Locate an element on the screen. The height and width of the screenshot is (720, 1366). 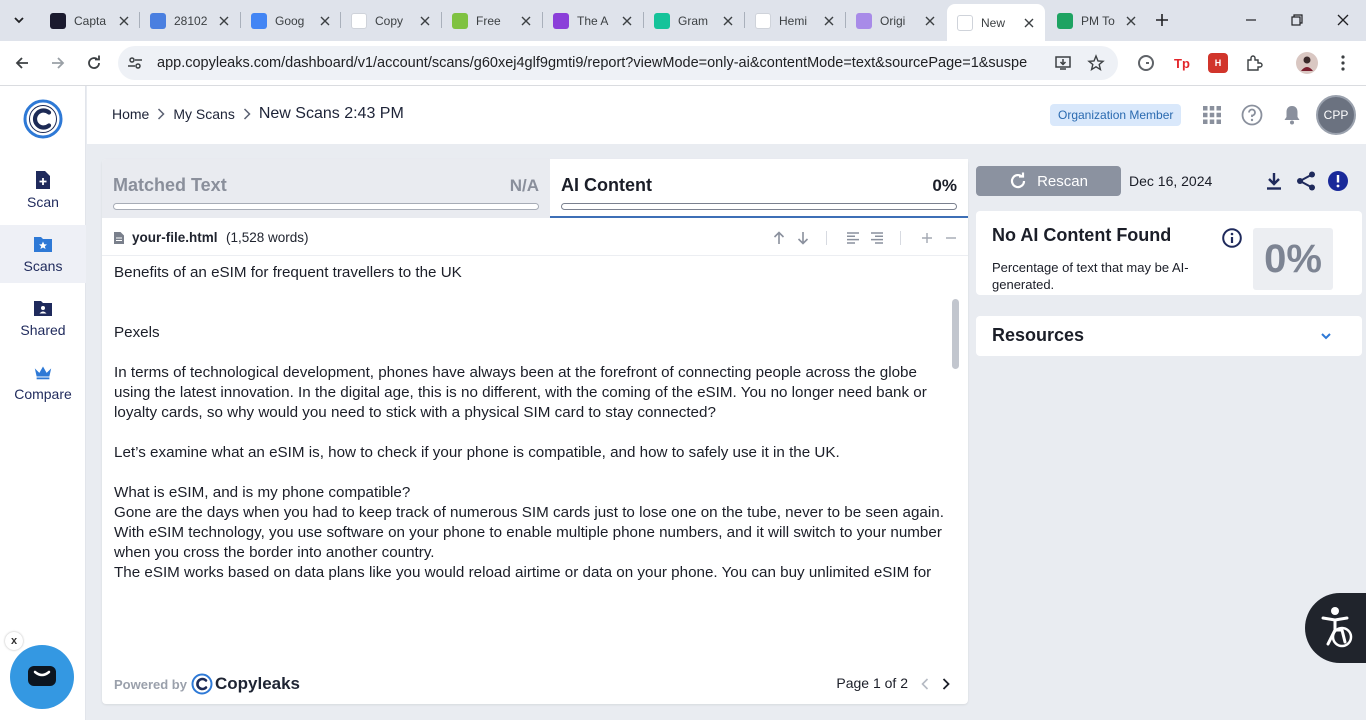
tab-title: Origi is located at coordinates (893, 20).